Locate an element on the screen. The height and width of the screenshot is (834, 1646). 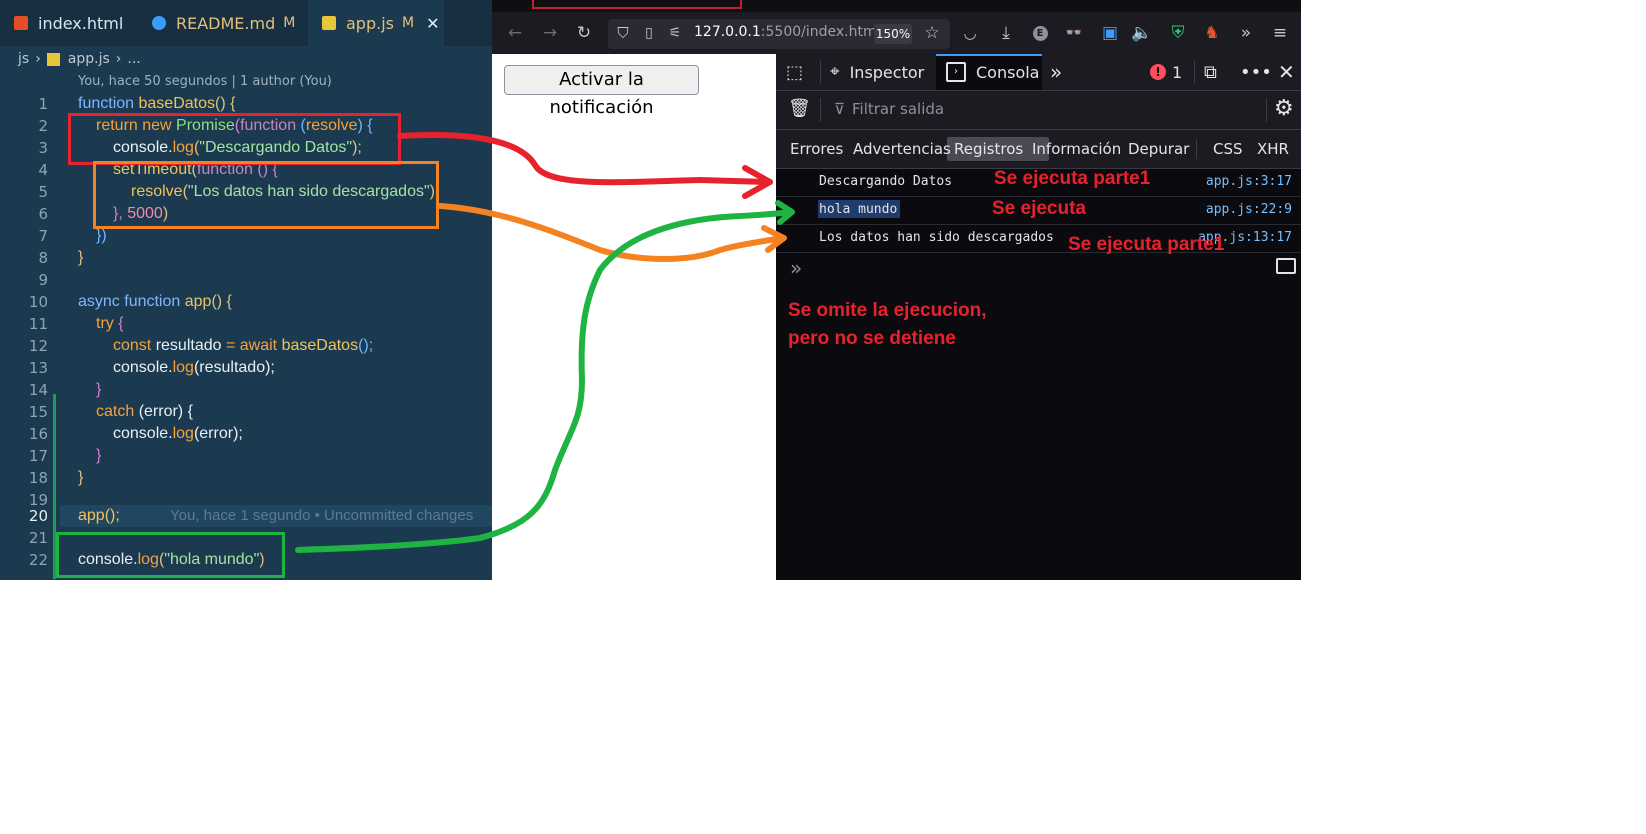
red-arrow is located at coordinates (584, 159).